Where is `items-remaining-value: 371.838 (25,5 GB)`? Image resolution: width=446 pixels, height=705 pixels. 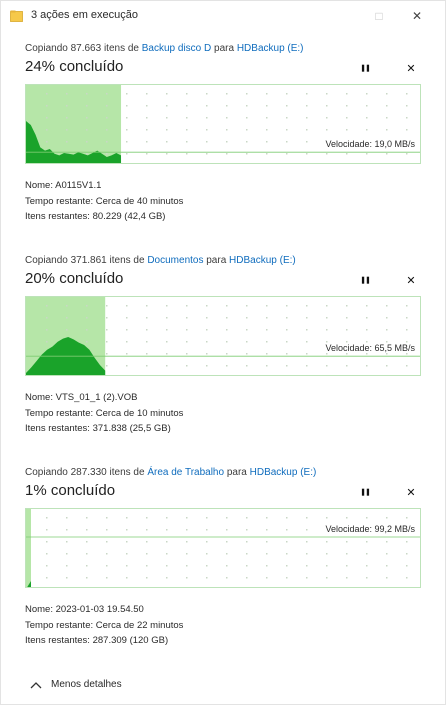 items-remaining-value: 371.838 (25,5 GB) is located at coordinates (131, 428).